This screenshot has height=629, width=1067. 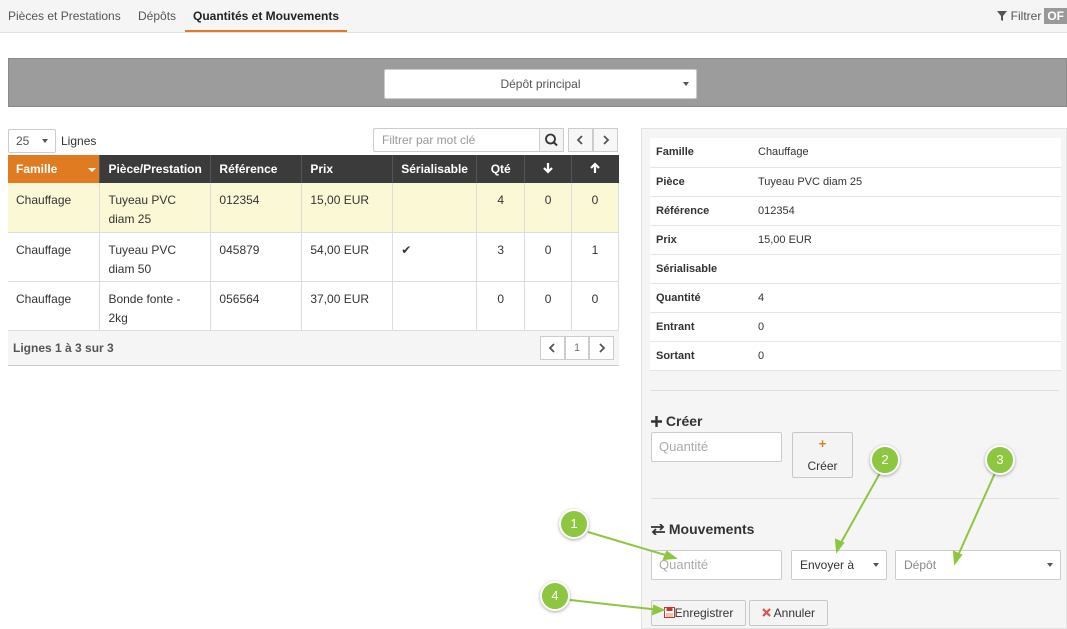 What do you see at coordinates (574, 524) in the screenshot?
I see `annotation-marker-1: 1` at bounding box center [574, 524].